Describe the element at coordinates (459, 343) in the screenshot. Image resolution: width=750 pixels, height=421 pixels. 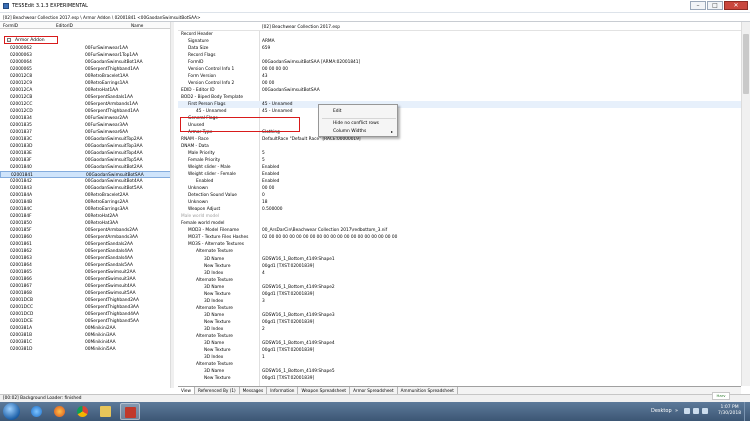
I see `record-field-row: 3D Name GDSW16_1_Bottom_4149:Shape4` at that location.